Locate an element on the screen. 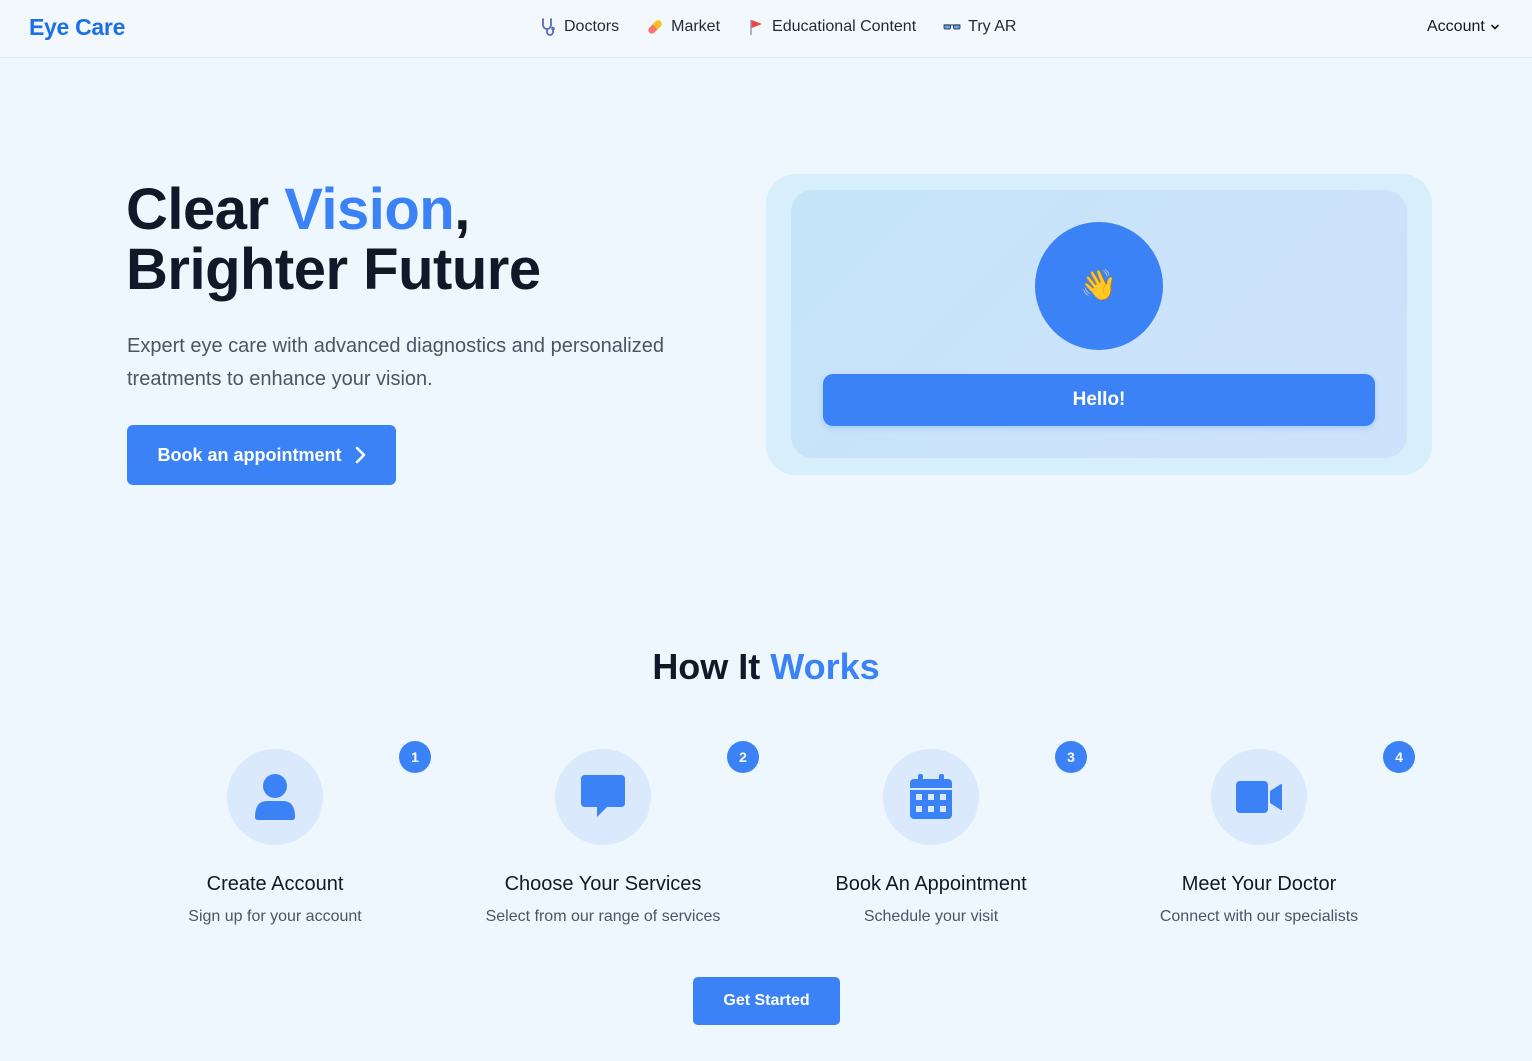 The image size is (1532, 1061). how-it-works-title: How It Works is located at coordinates (766, 667).